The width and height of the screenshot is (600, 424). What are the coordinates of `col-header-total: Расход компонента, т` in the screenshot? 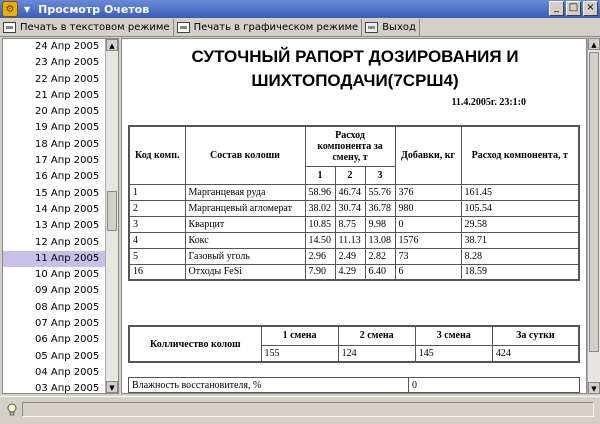 It's located at (520, 155).